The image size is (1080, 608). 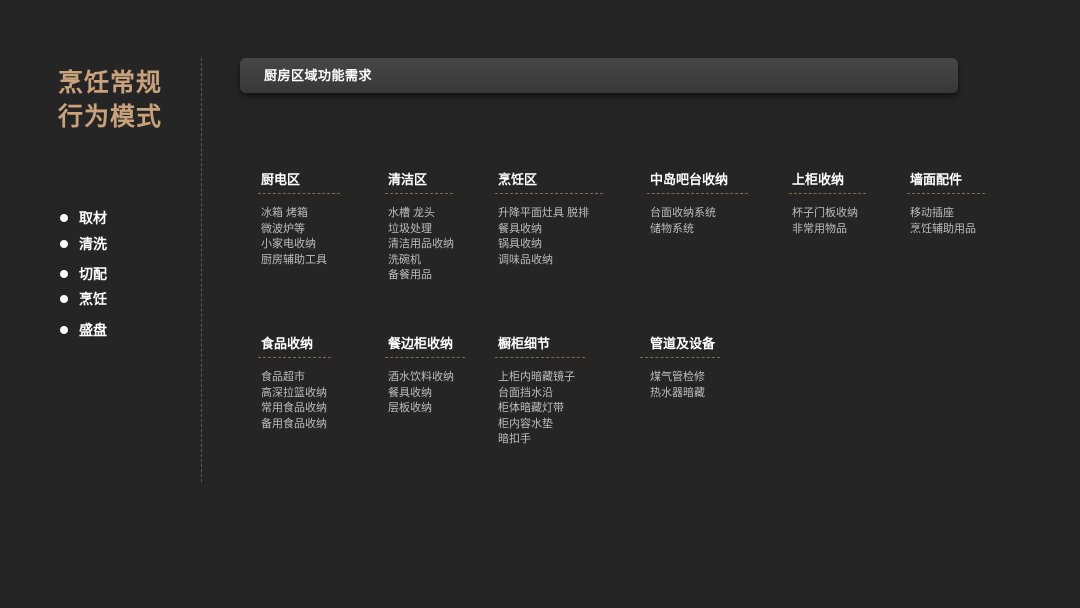 What do you see at coordinates (524, 343) in the screenshot?
I see `section-heading: 橱柜细节` at bounding box center [524, 343].